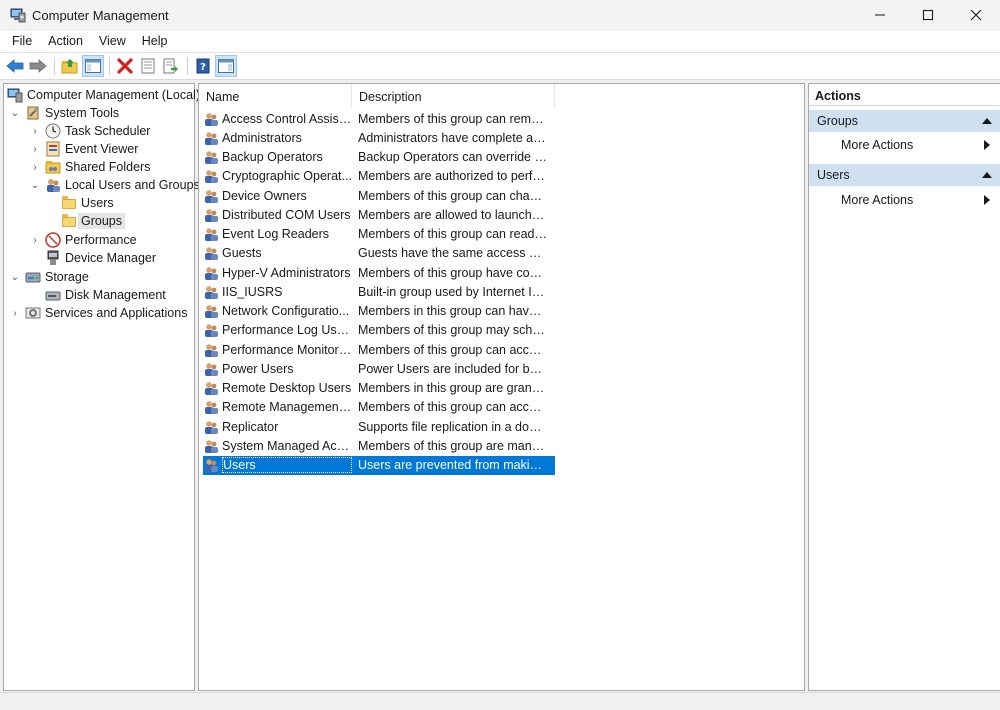 This screenshot has width=1000, height=710. I want to click on tree-item-device-manager: Device Manager, so click(98, 258).